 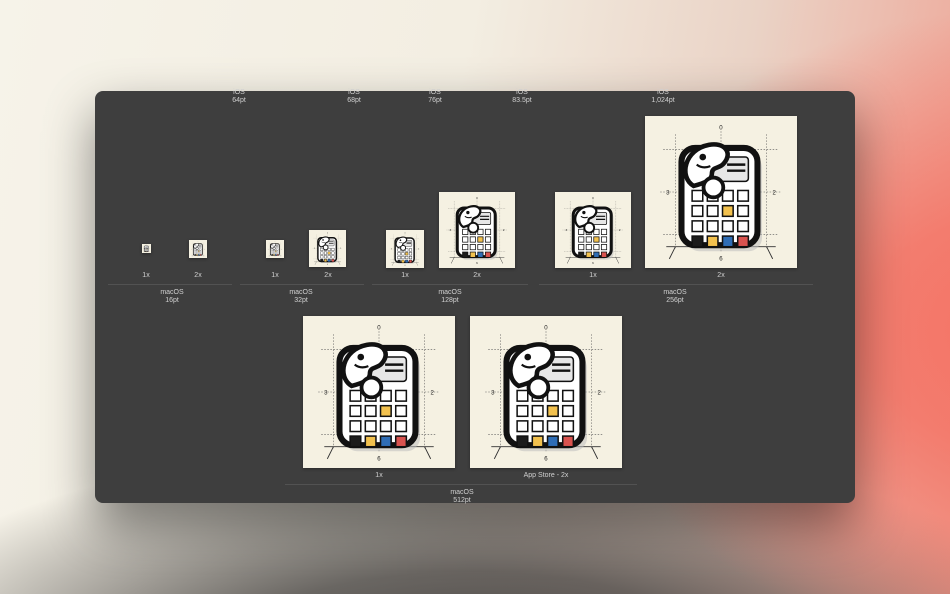 I want to click on macos-16-1x-icon: 0236, so click(x=146, y=248).